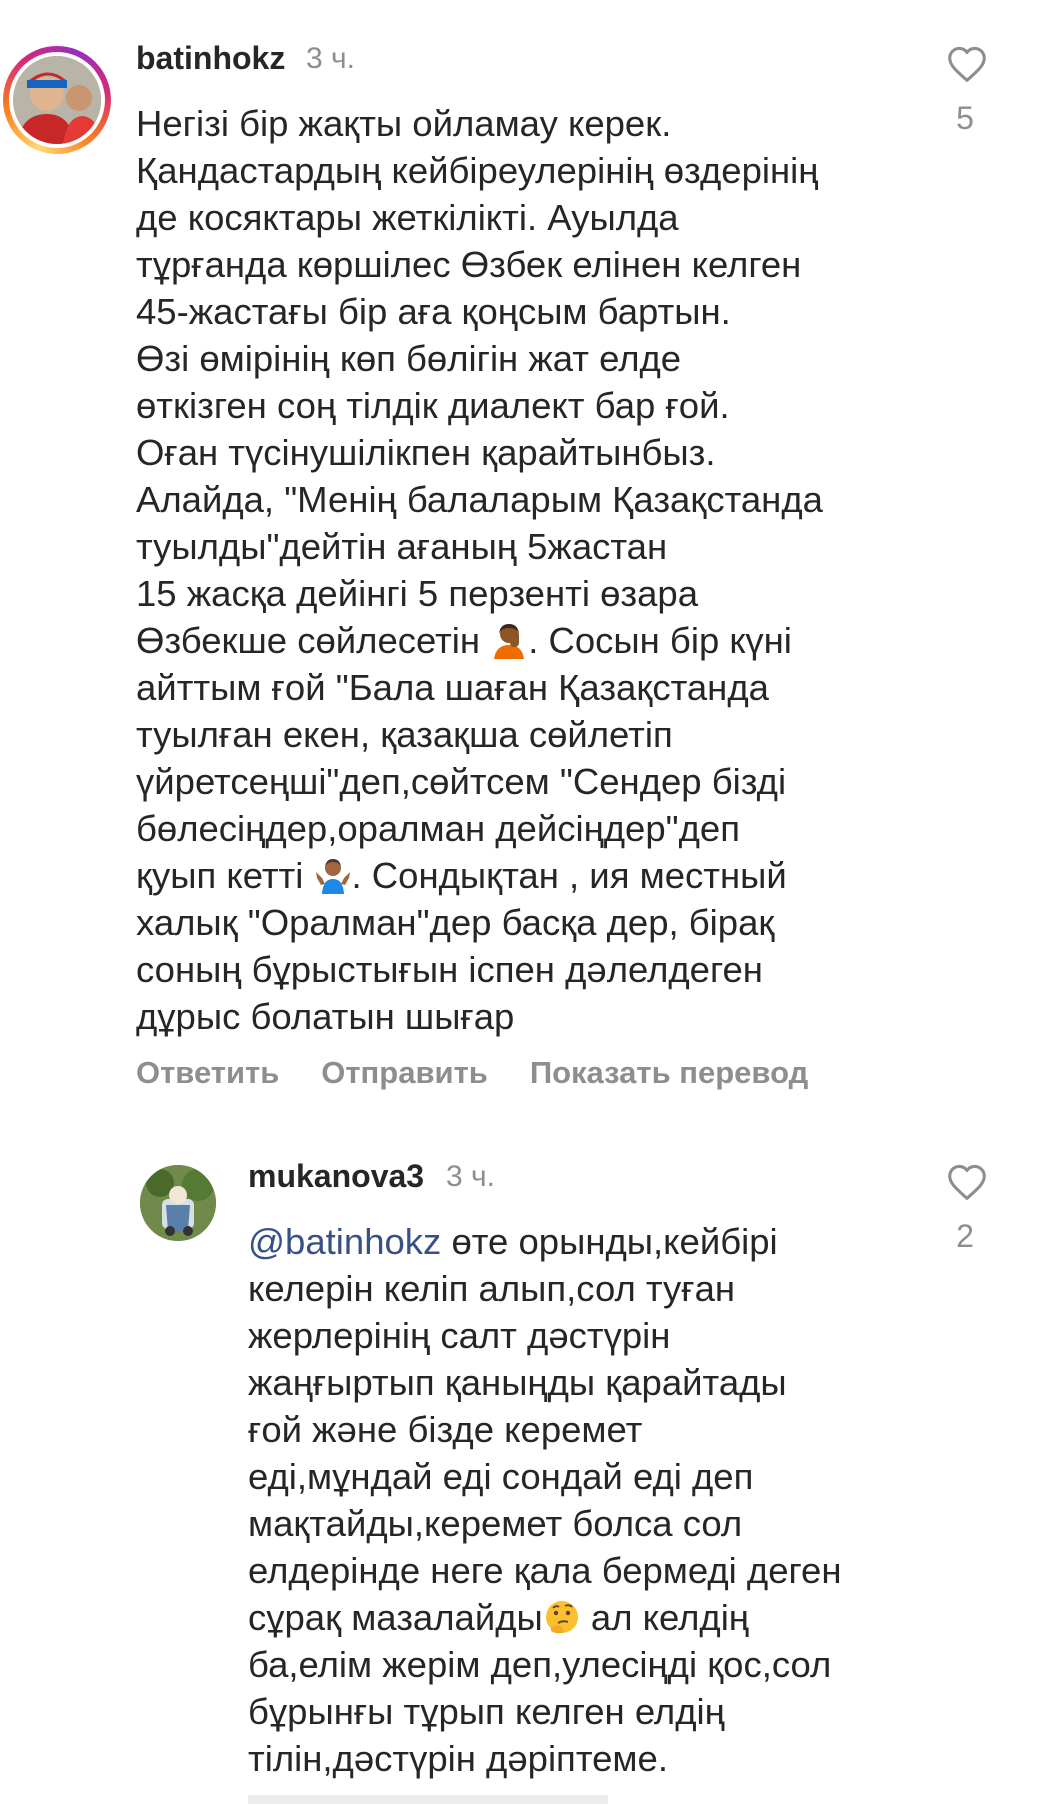  I want to click on avatar, so click(178, 1203).